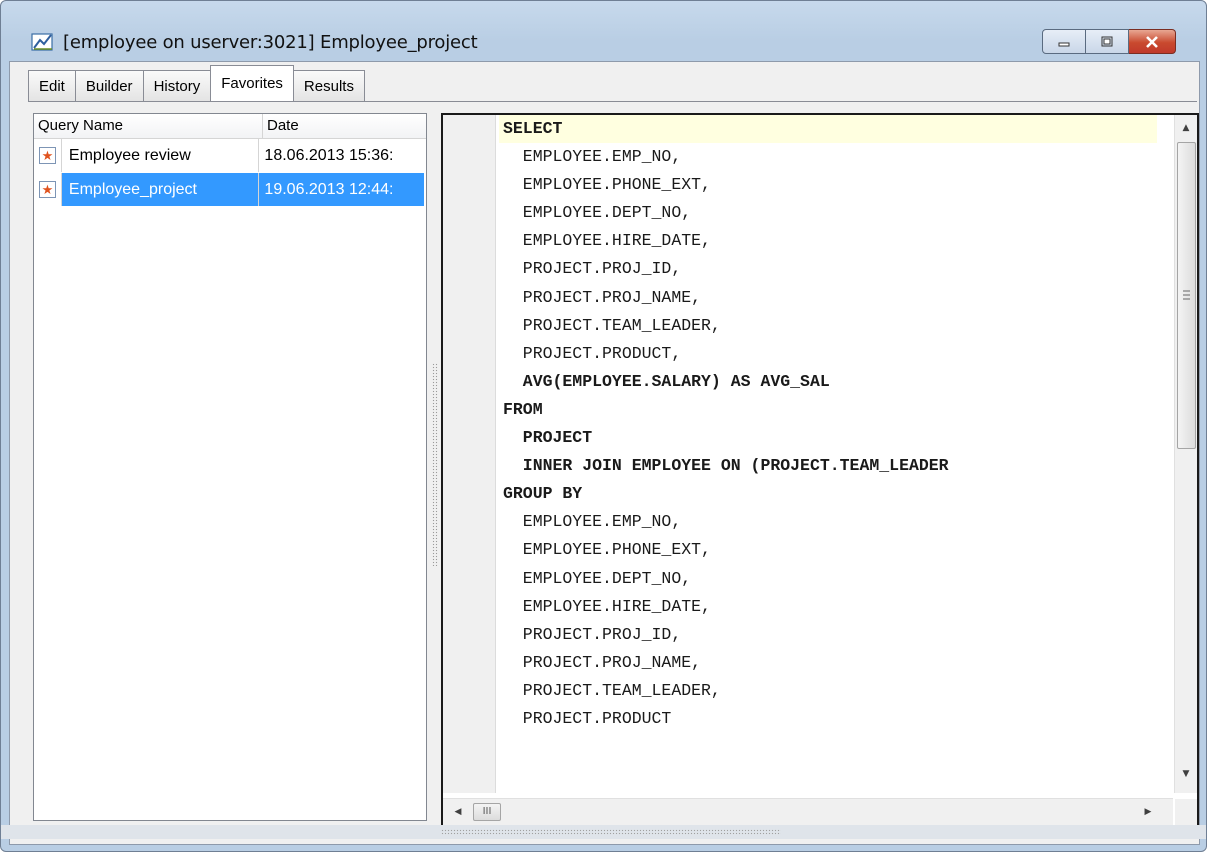  I want to click on vertical-scroll-thumb, so click(1186, 295).